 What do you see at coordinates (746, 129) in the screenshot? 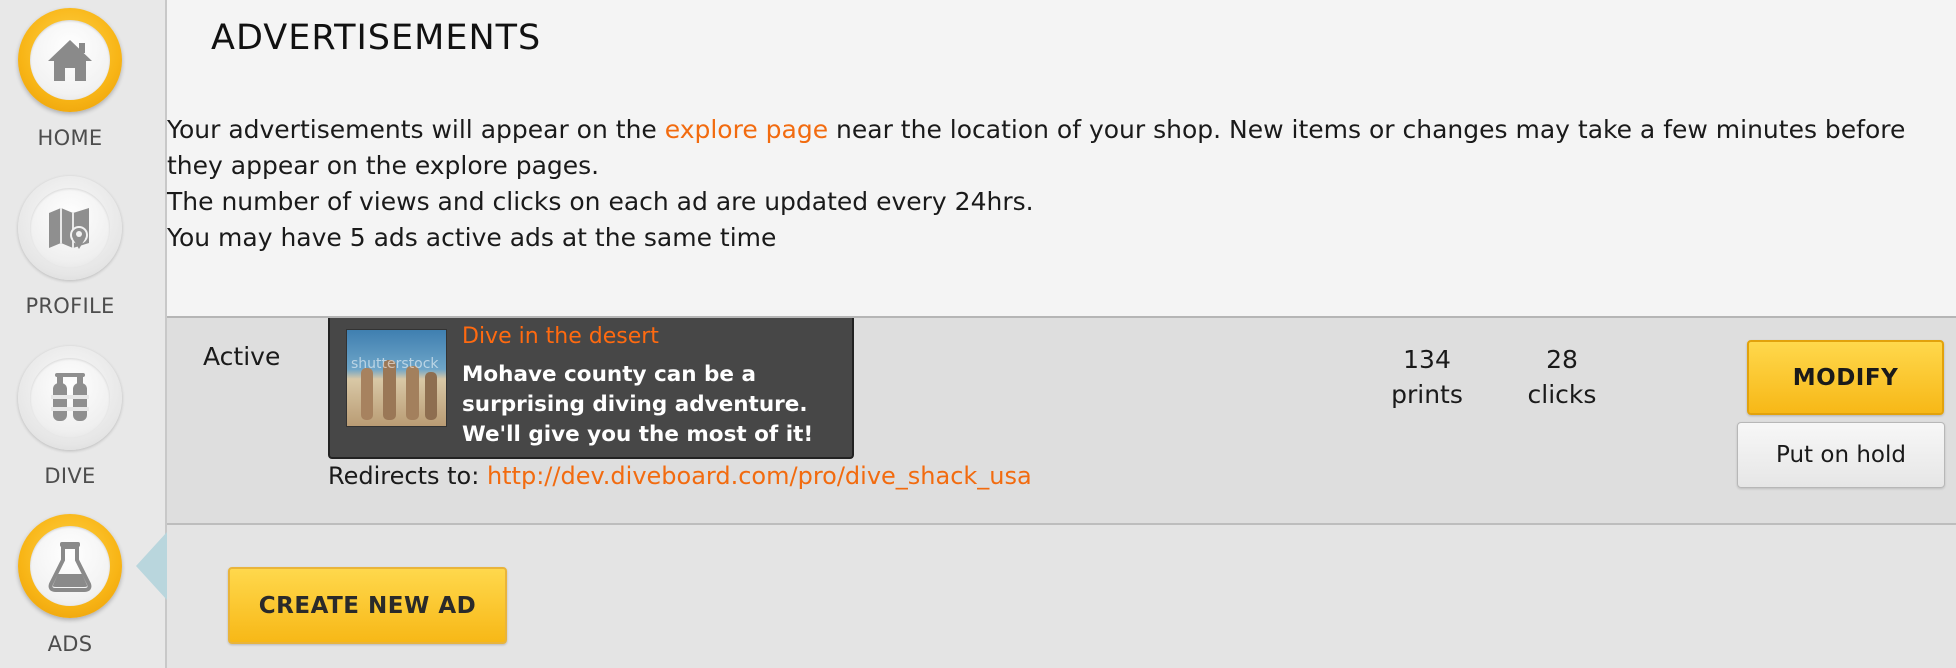
I see `explore-page-link: explore page` at bounding box center [746, 129].